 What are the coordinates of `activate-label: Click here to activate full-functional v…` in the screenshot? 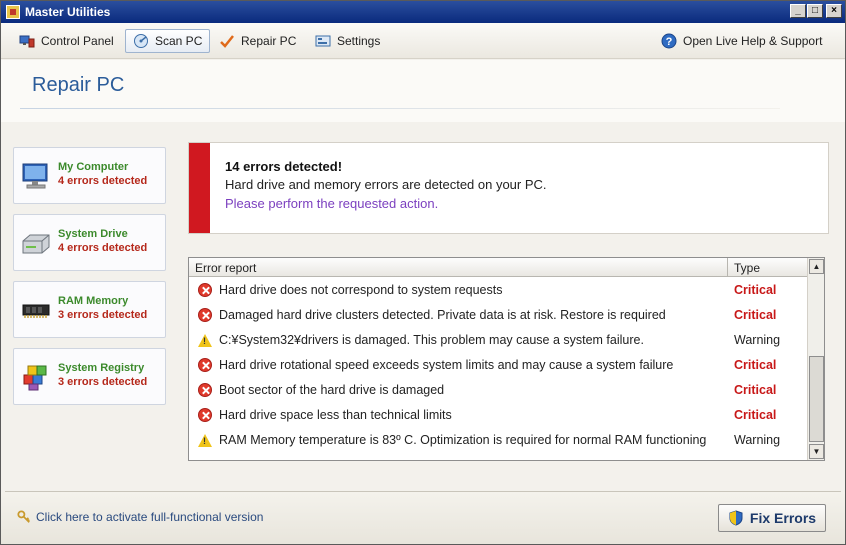 It's located at (150, 517).